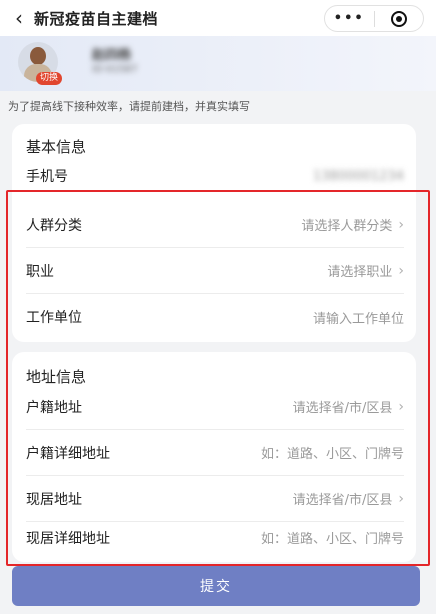 The image size is (436, 614). Describe the element at coordinates (68, 453) in the screenshot. I see `household-detail-label: 户籍详细地址` at that location.